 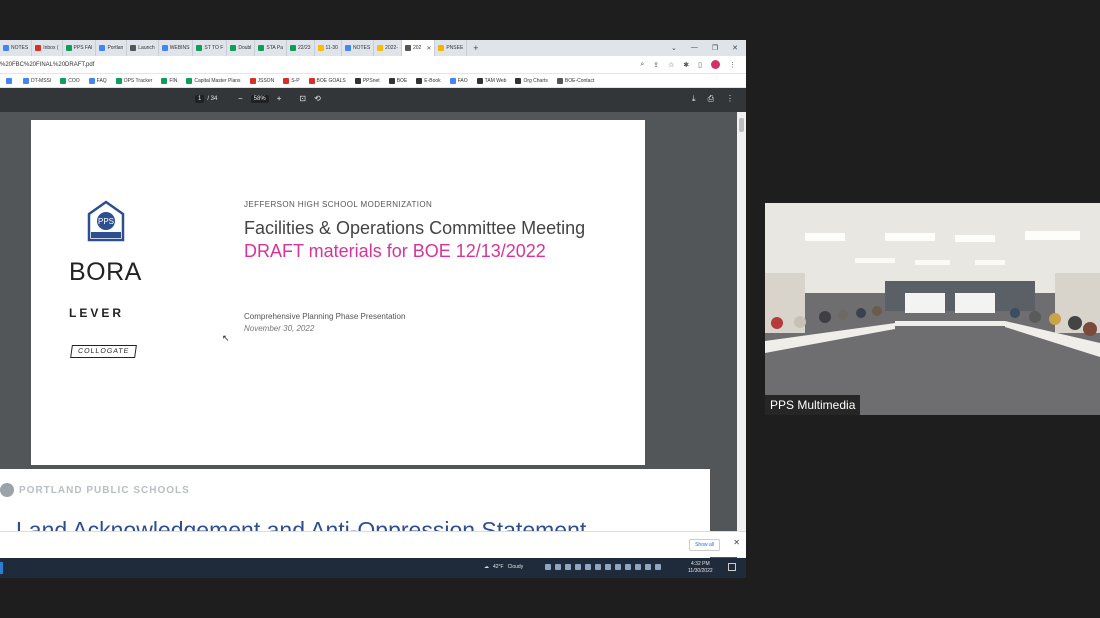 I want to click on browser-tab: ST TO F, so click(x=210, y=48).